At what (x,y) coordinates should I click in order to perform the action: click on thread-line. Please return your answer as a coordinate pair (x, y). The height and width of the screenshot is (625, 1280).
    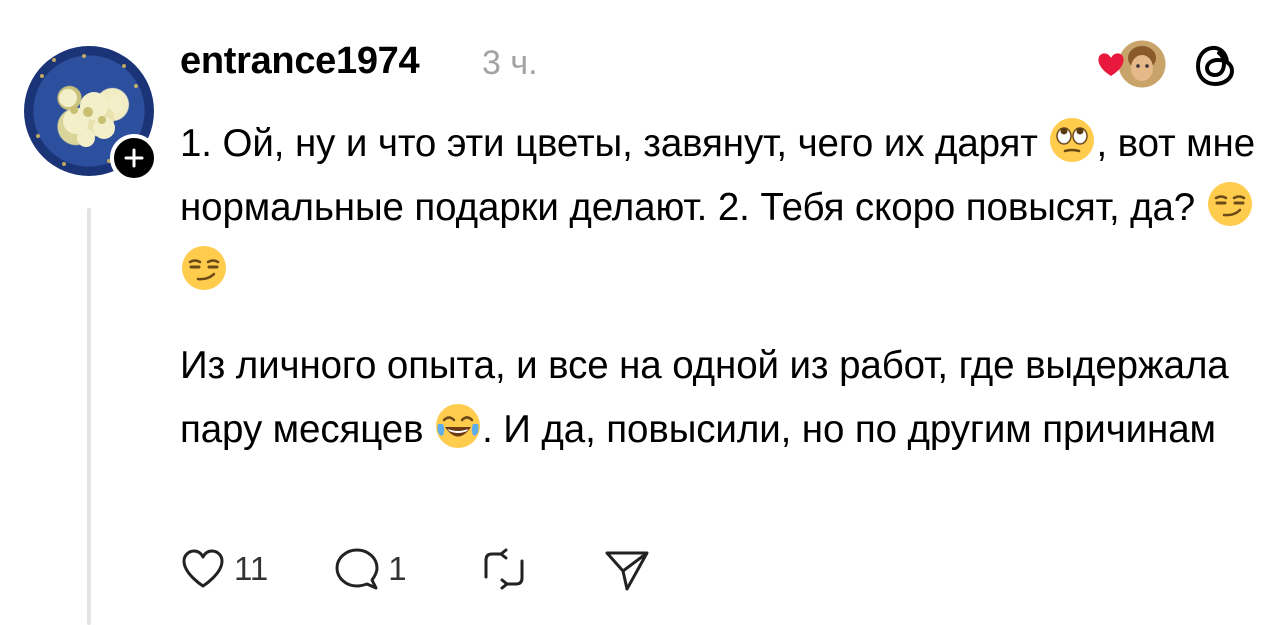
    Looking at the image, I should click on (89, 416).